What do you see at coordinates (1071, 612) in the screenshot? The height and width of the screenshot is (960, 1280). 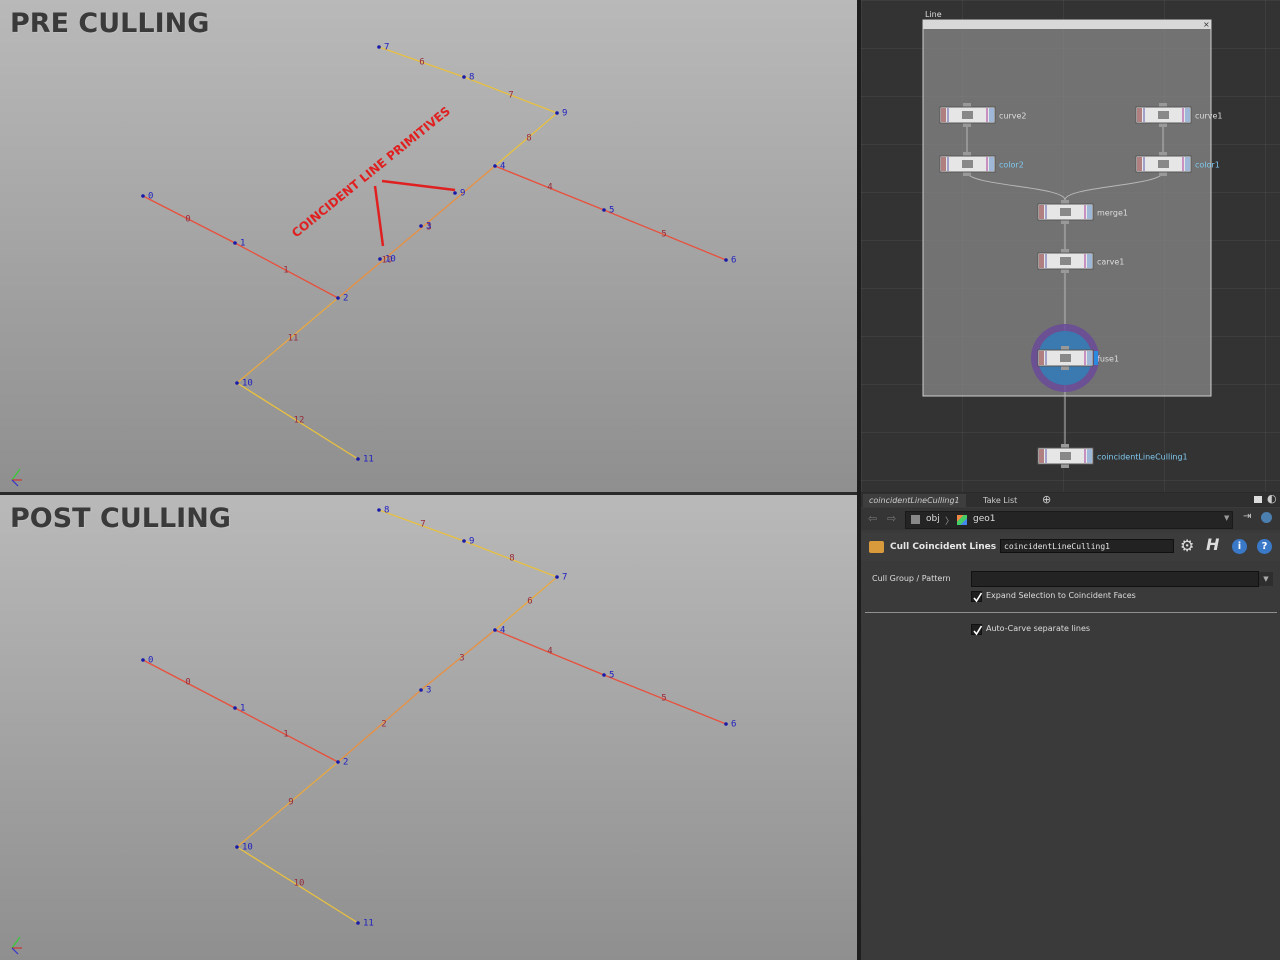 I see `separator` at bounding box center [1071, 612].